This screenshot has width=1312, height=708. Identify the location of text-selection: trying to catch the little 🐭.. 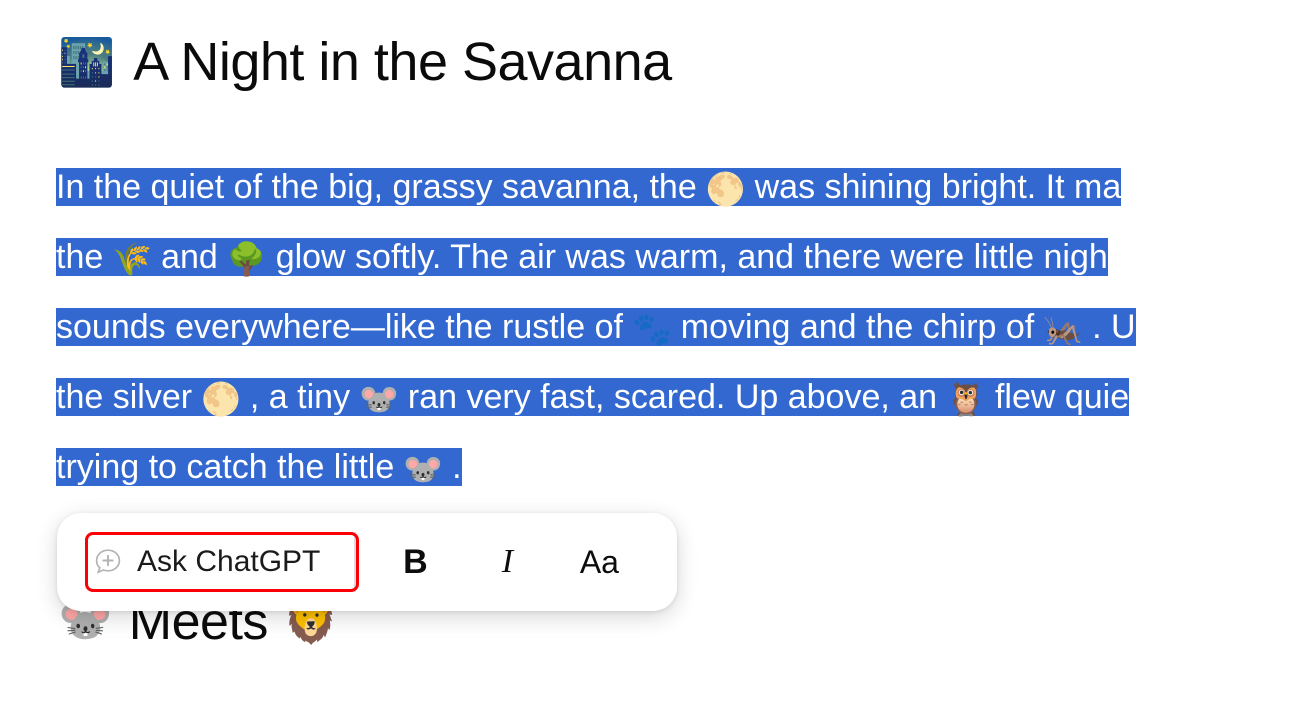
(259, 467).